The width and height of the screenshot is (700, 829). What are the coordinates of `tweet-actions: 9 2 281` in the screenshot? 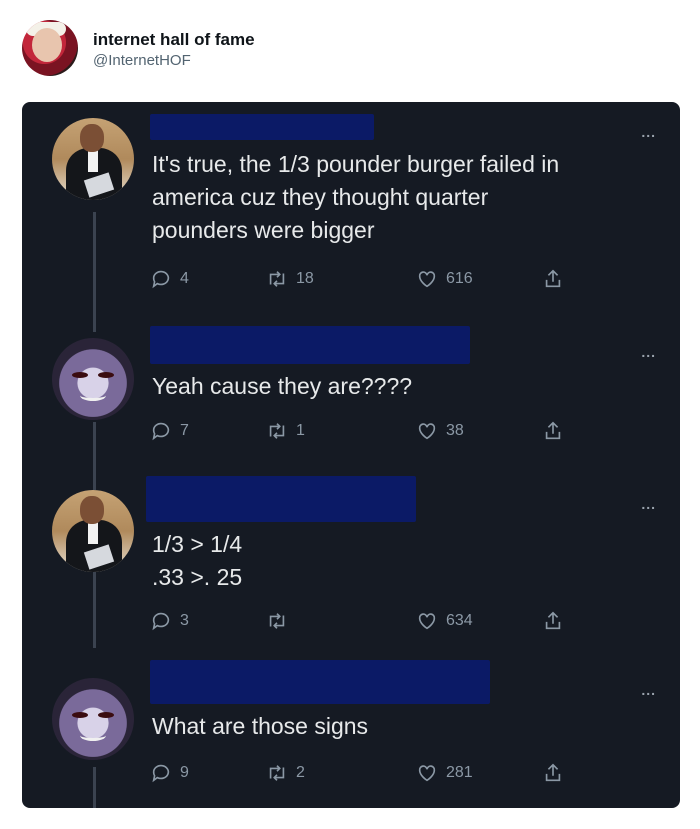 It's located at (380, 773).